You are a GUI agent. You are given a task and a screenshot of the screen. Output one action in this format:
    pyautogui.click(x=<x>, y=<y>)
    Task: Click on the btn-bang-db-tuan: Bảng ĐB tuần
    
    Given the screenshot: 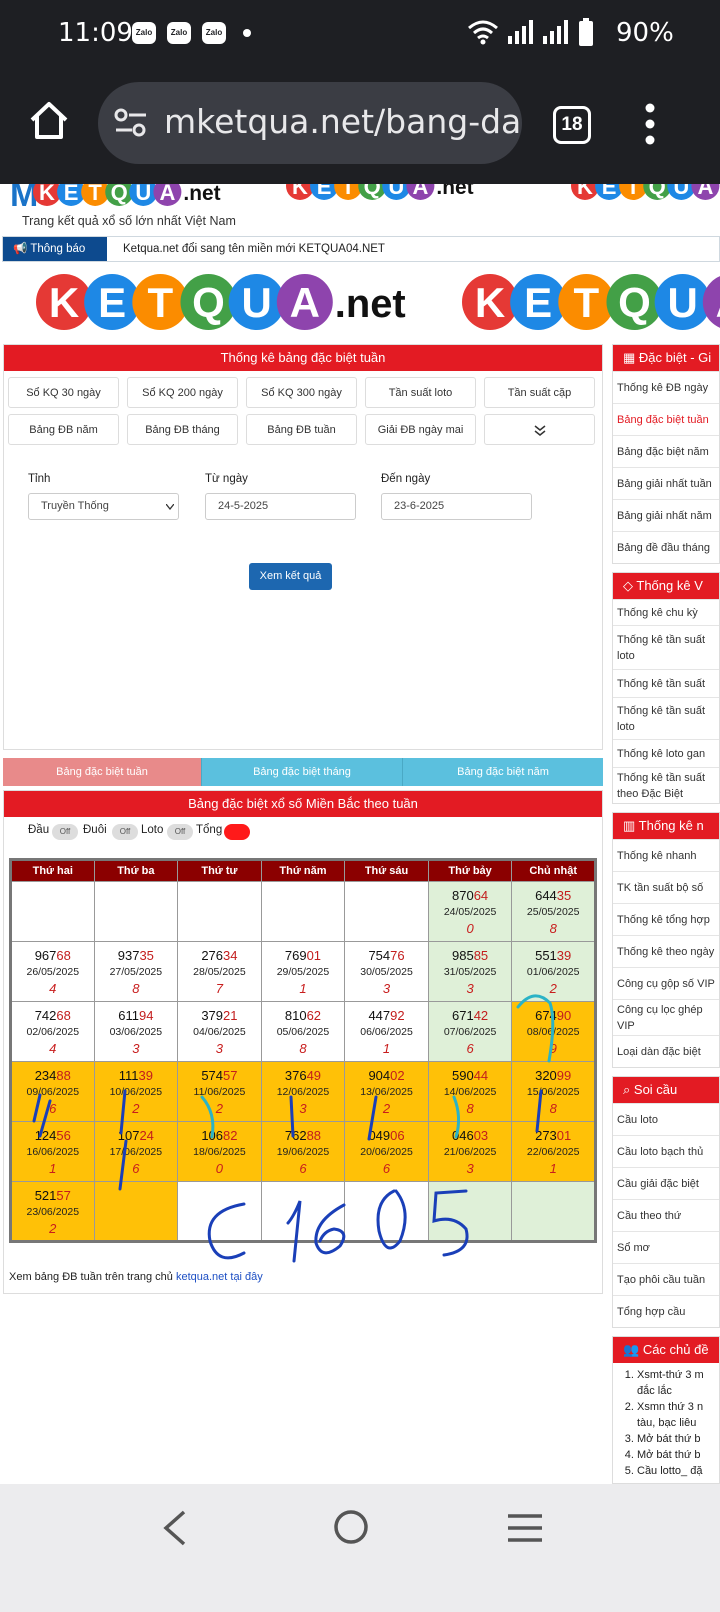 What is the action you would take?
    pyautogui.click(x=301, y=429)
    